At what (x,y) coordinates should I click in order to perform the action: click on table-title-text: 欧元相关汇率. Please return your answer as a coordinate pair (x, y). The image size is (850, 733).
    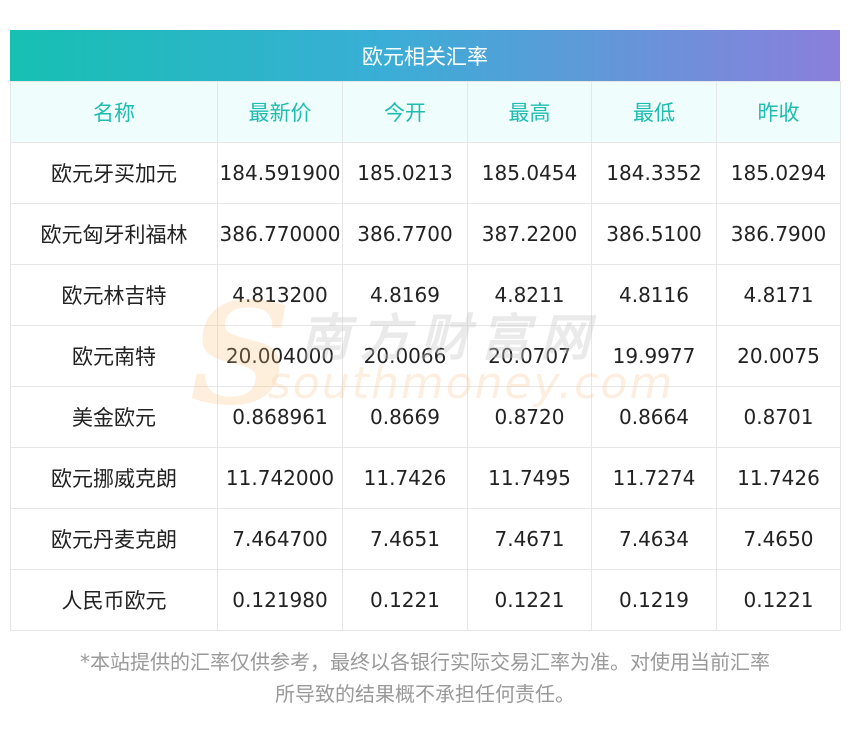
    Looking at the image, I should click on (425, 56).